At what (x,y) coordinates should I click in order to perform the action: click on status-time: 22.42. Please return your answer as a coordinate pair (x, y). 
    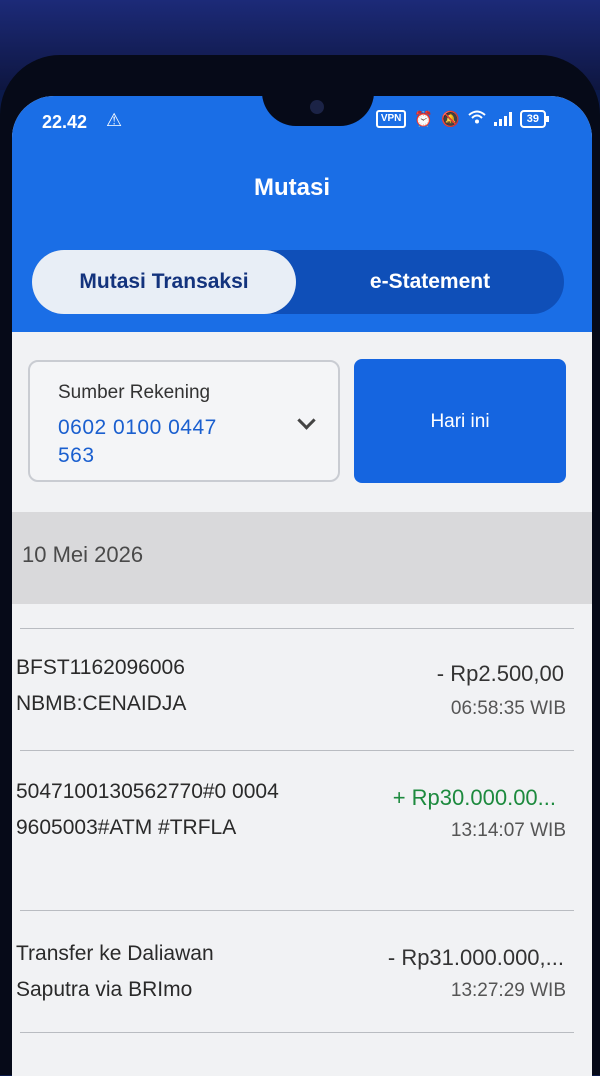
    Looking at the image, I should click on (65, 122).